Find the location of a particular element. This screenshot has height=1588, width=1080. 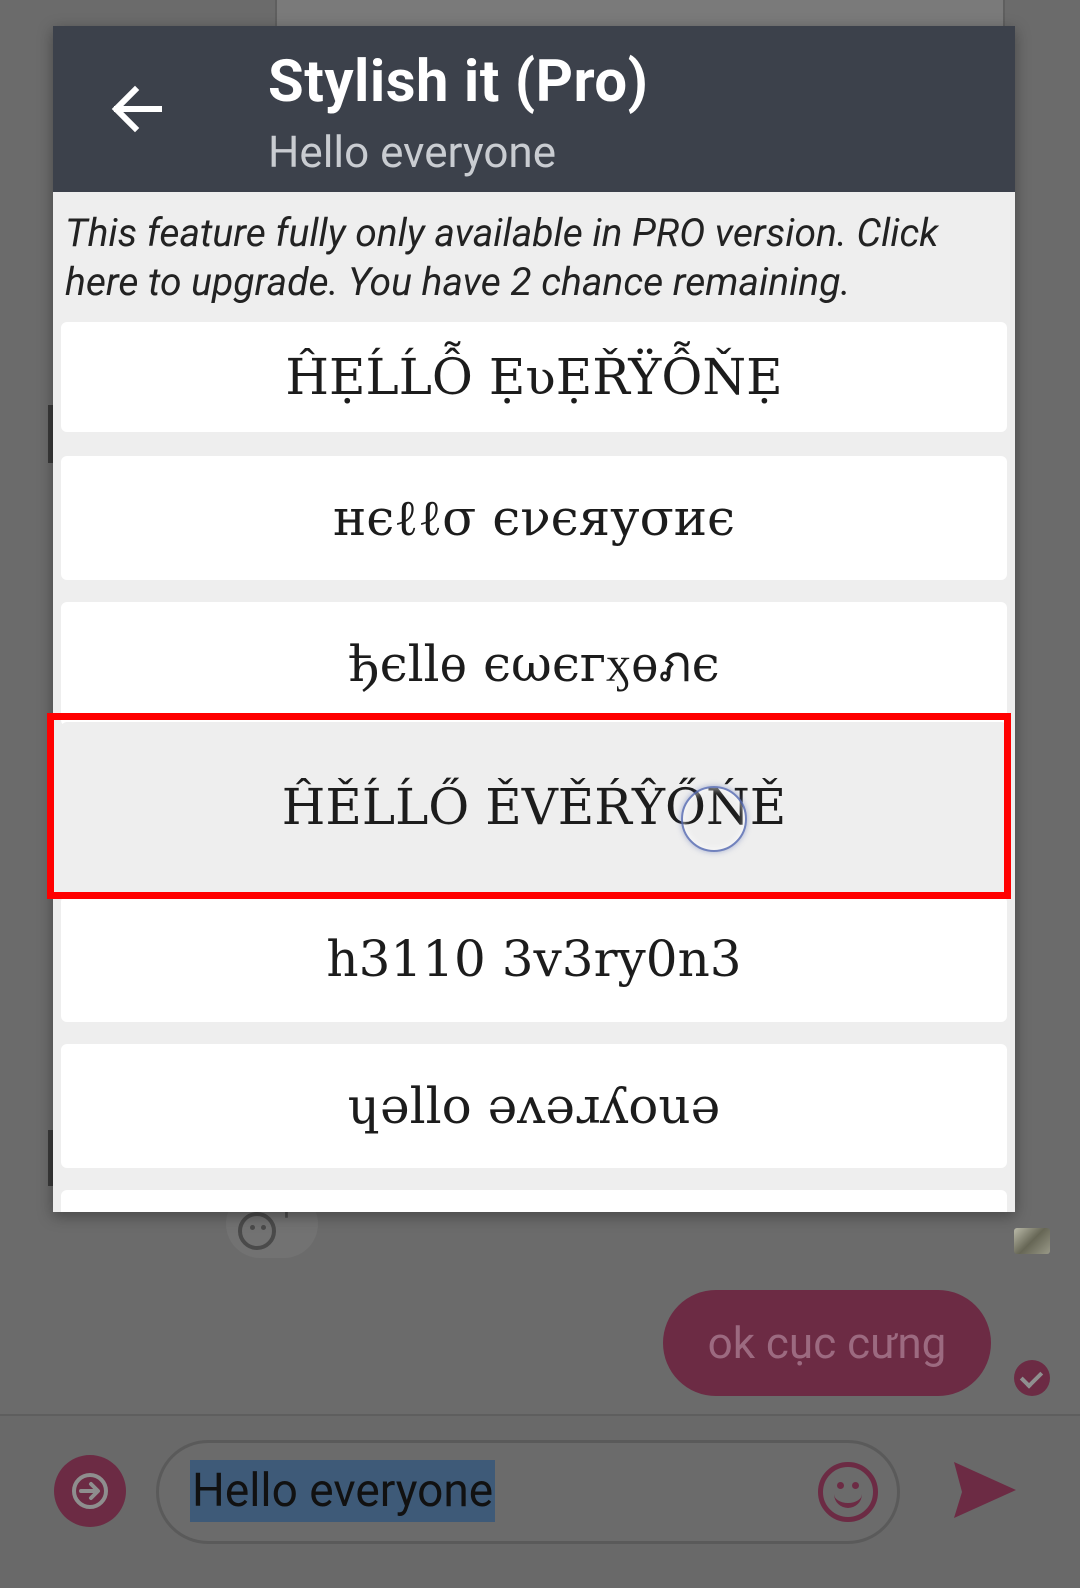

style-option-selected: ĤĚĹĹŐ ĚVĚŔŶŐŃĚ is located at coordinates (534, 807).